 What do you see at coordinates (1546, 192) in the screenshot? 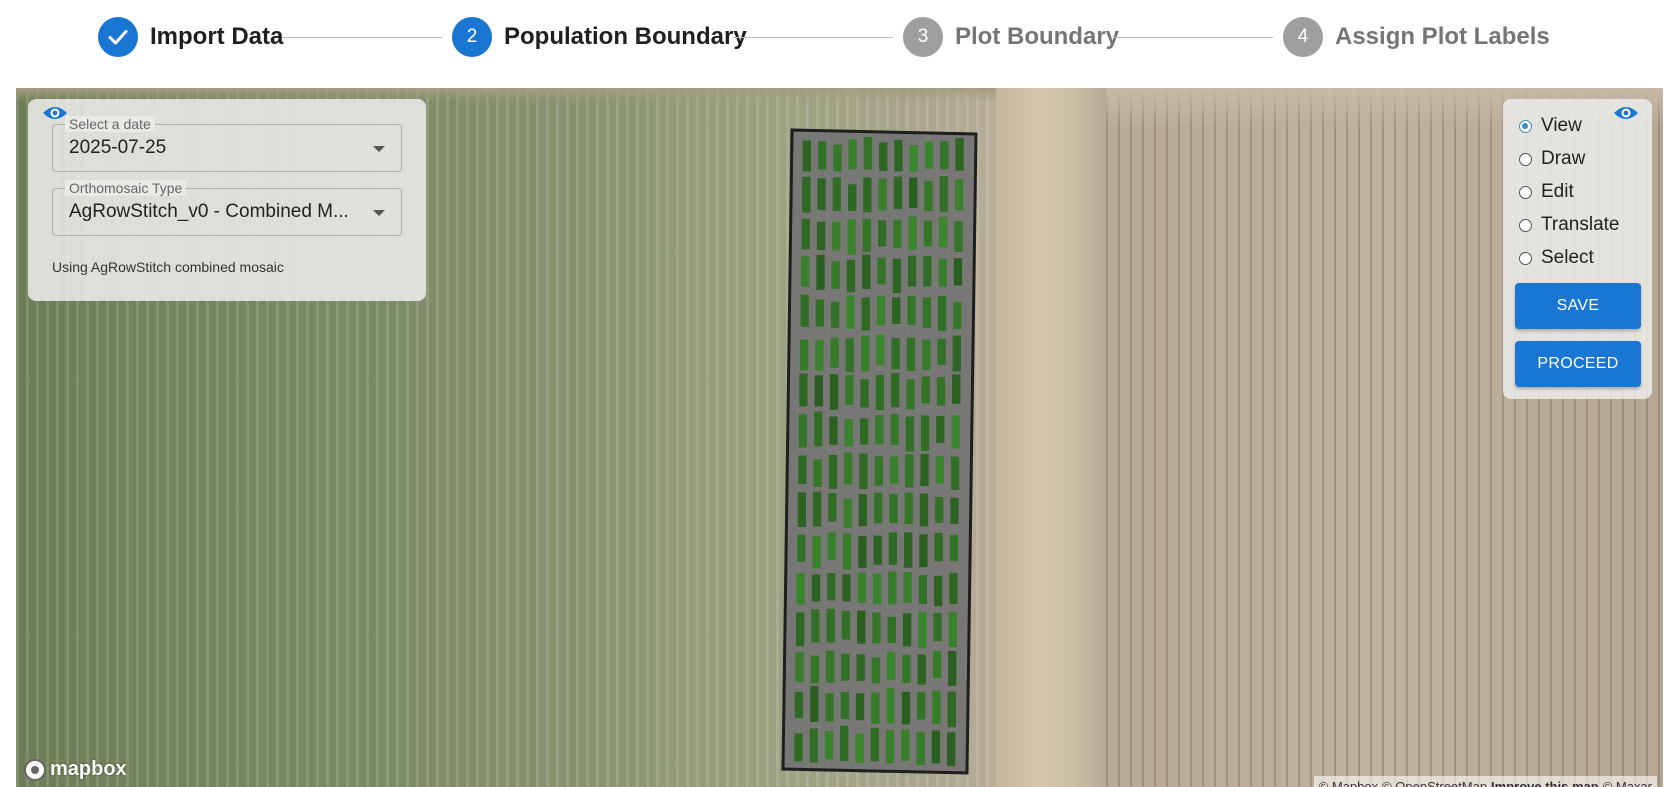
I see `mode-edit-option: Edit` at bounding box center [1546, 192].